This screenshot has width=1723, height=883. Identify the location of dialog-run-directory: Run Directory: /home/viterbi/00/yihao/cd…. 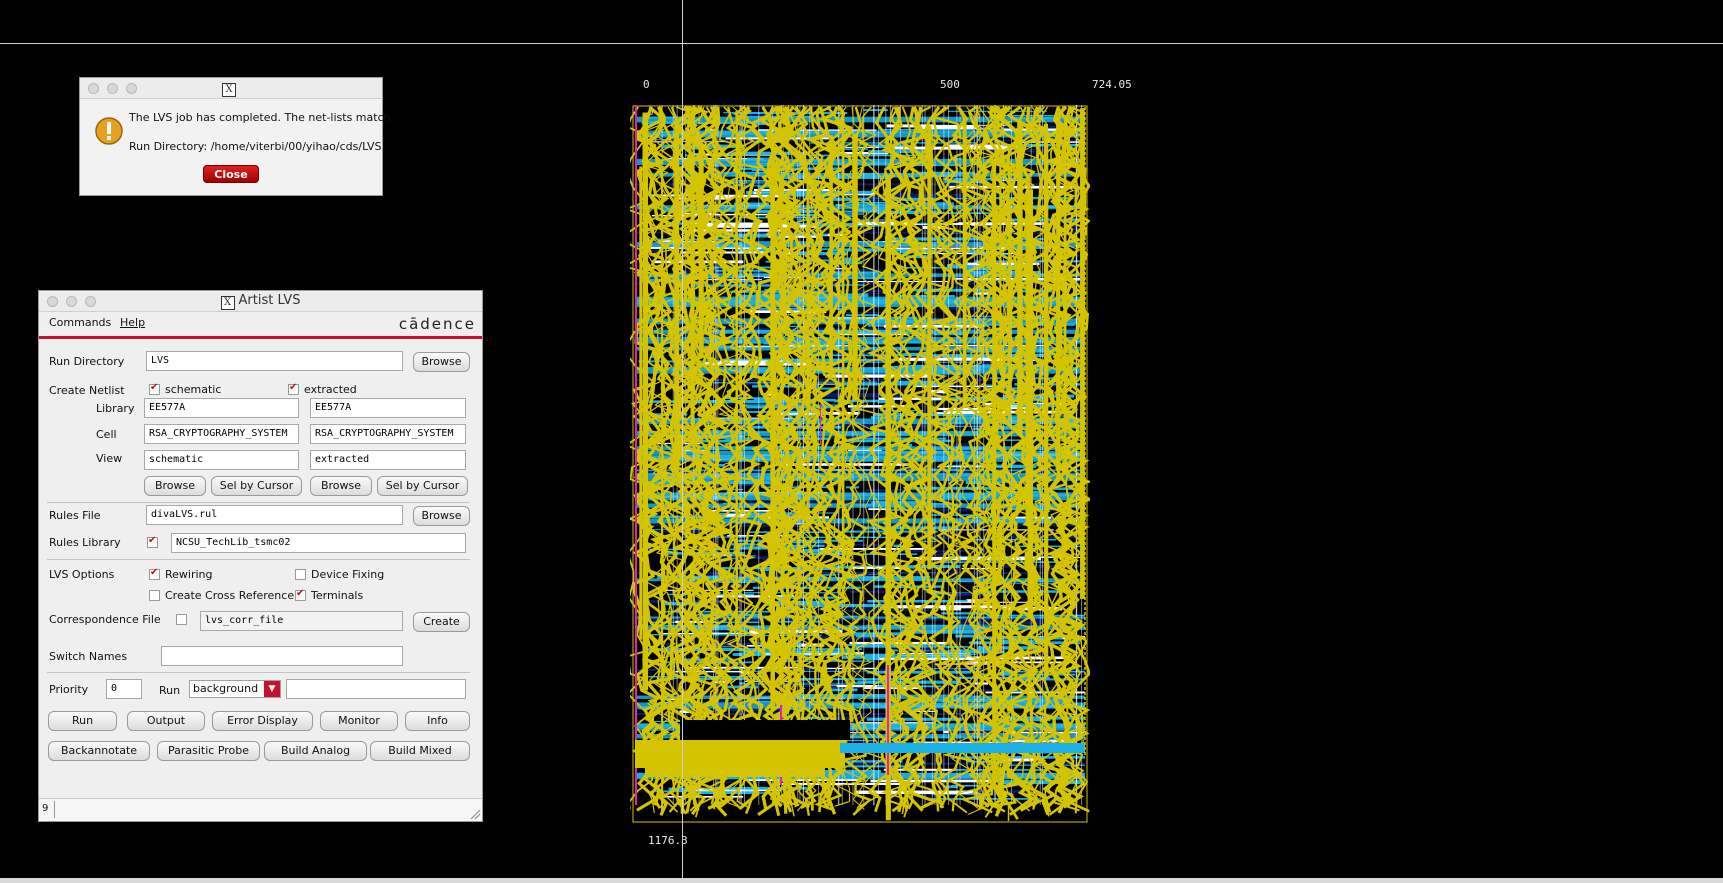
(255, 146).